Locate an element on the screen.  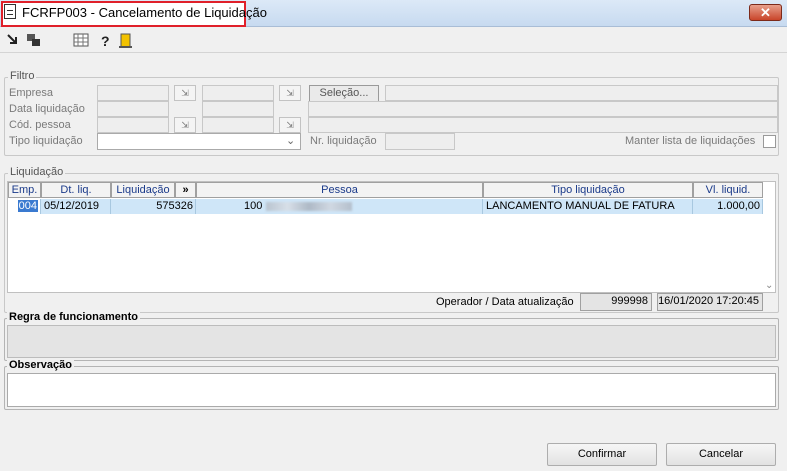
operador-field: 999998 is located at coordinates (616, 302).